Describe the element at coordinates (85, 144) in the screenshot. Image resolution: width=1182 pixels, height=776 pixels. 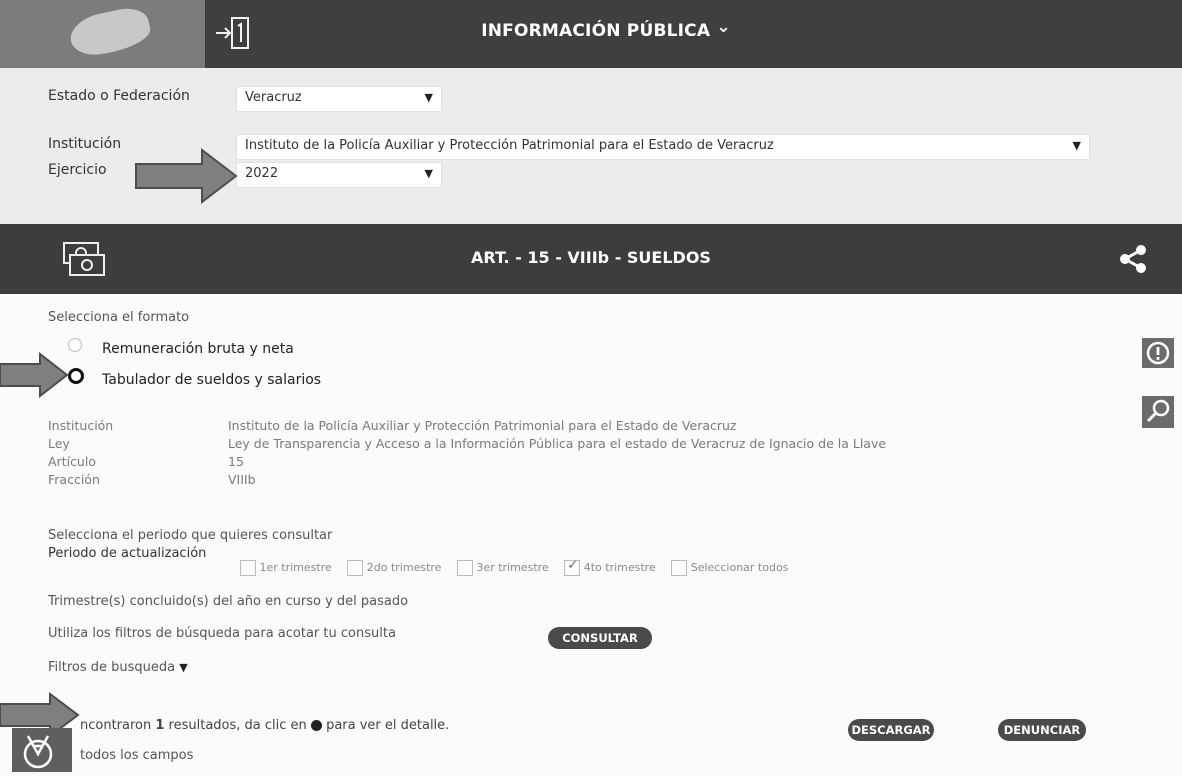
I see `institucion-label: Institución` at that location.